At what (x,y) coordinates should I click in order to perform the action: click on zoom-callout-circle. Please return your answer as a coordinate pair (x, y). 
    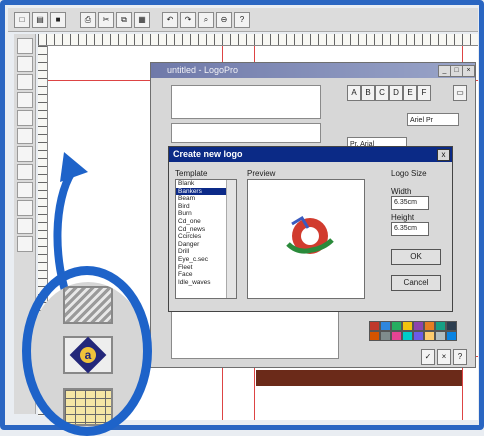
    Looking at the image, I should click on (87, 351).